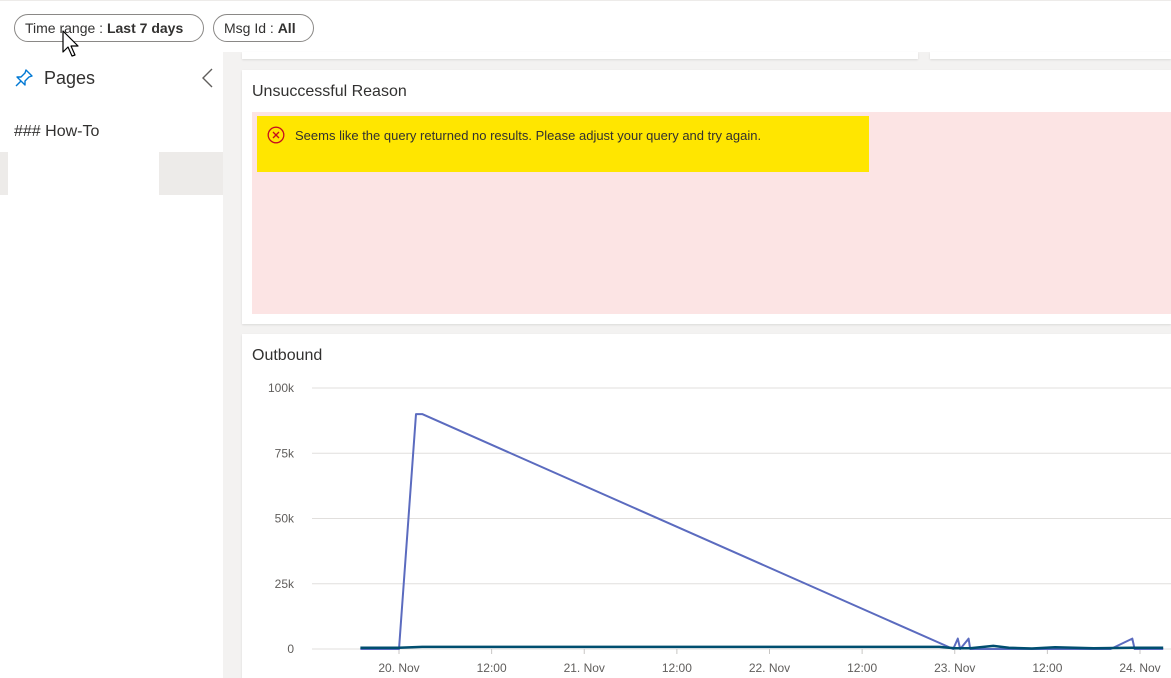 The height and width of the screenshot is (678, 1171). I want to click on sidebar-item-how-to: ### How-To, so click(56, 132).